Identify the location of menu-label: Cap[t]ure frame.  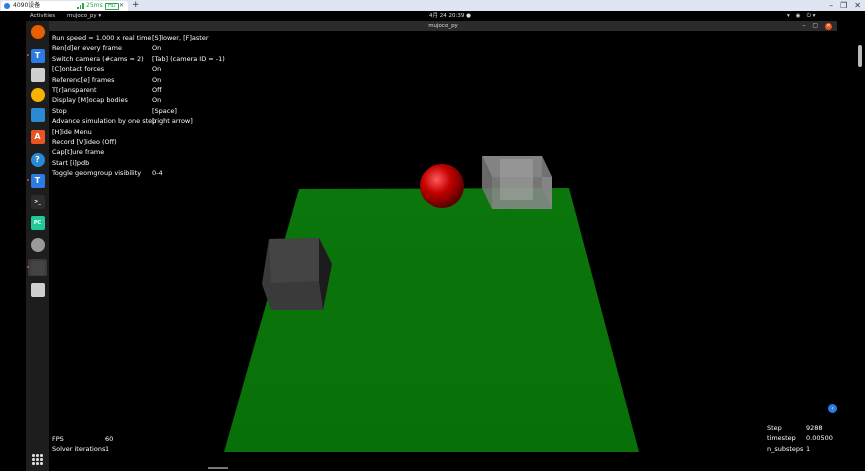
(78, 152).